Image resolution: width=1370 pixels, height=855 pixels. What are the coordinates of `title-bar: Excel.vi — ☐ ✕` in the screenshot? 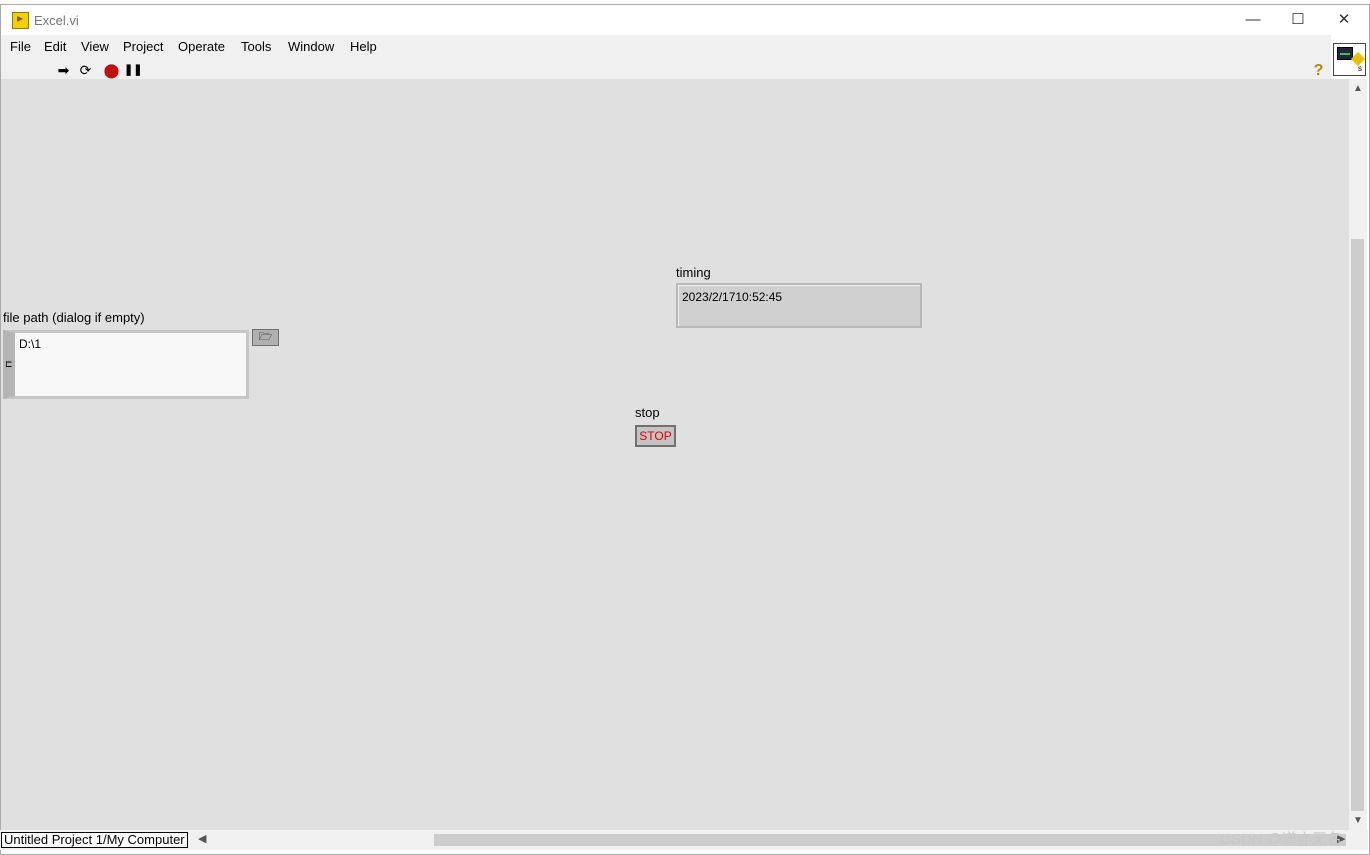 It's located at (685, 20).